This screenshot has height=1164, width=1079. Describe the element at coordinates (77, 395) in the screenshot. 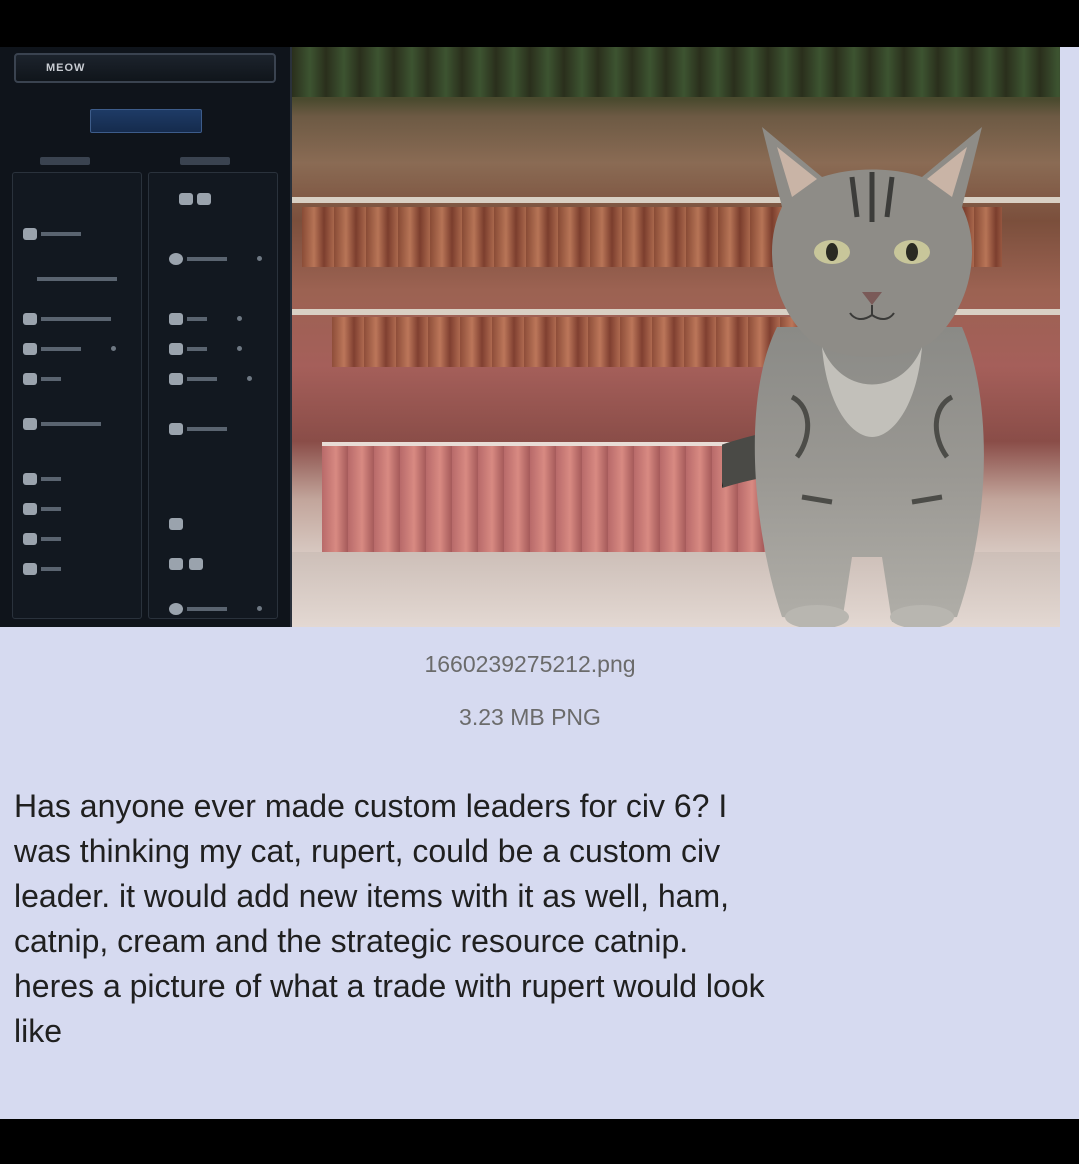

I see `game-offer-column-left` at that location.